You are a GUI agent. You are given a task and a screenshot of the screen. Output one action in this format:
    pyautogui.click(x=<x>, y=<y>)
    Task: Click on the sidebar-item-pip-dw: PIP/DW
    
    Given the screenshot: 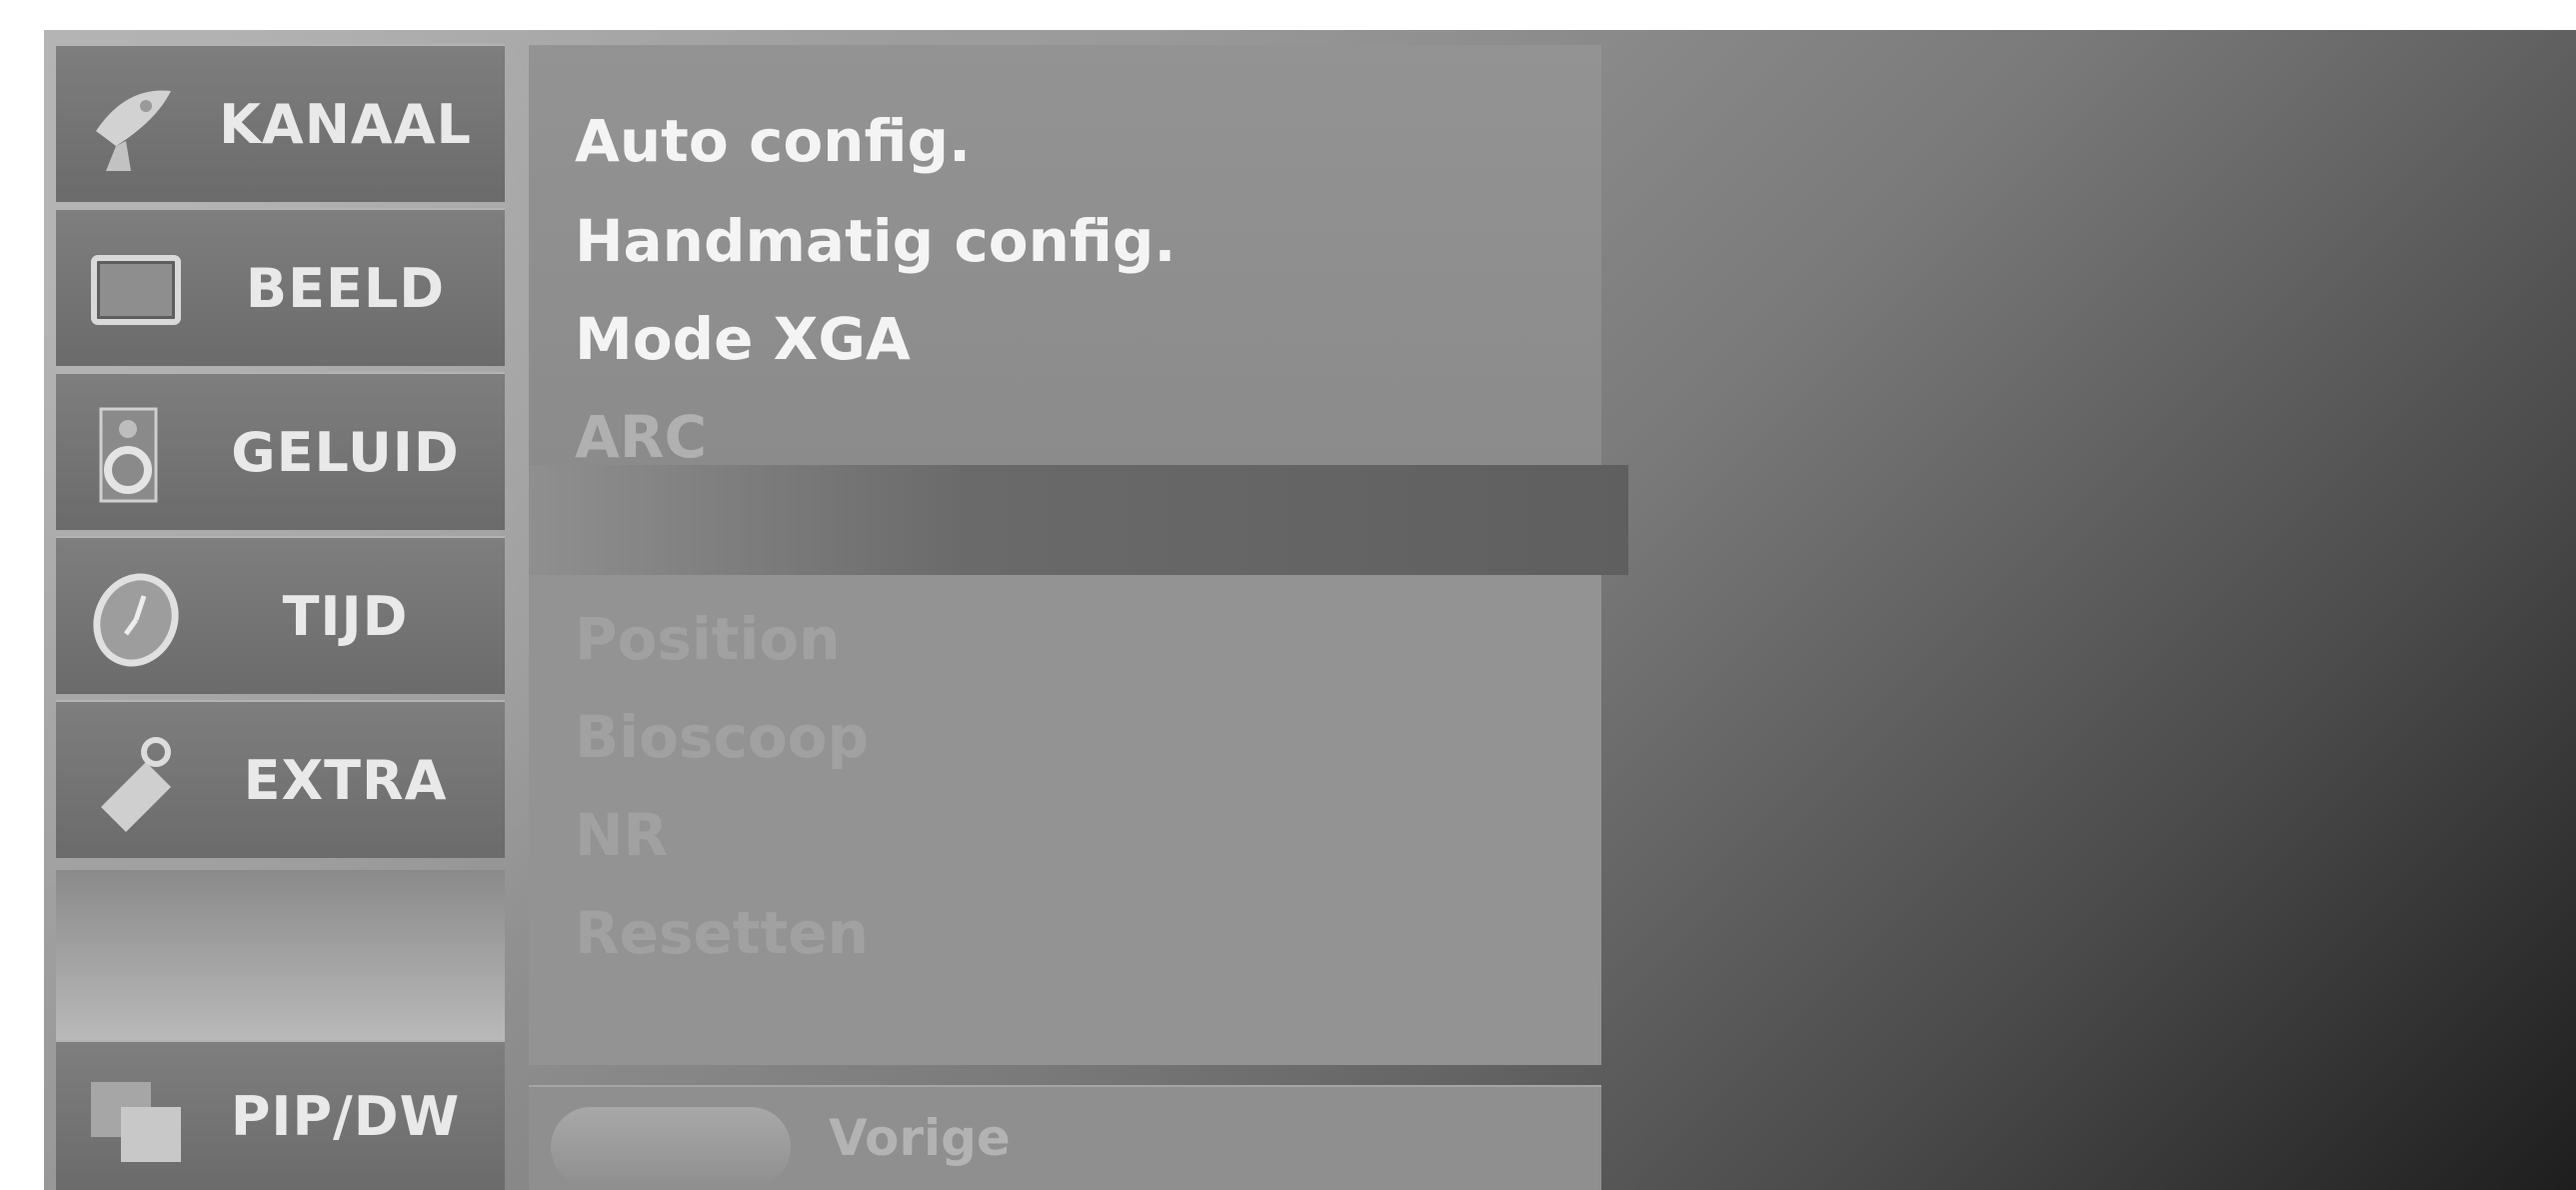 What is the action you would take?
    pyautogui.click(x=281, y=1115)
    